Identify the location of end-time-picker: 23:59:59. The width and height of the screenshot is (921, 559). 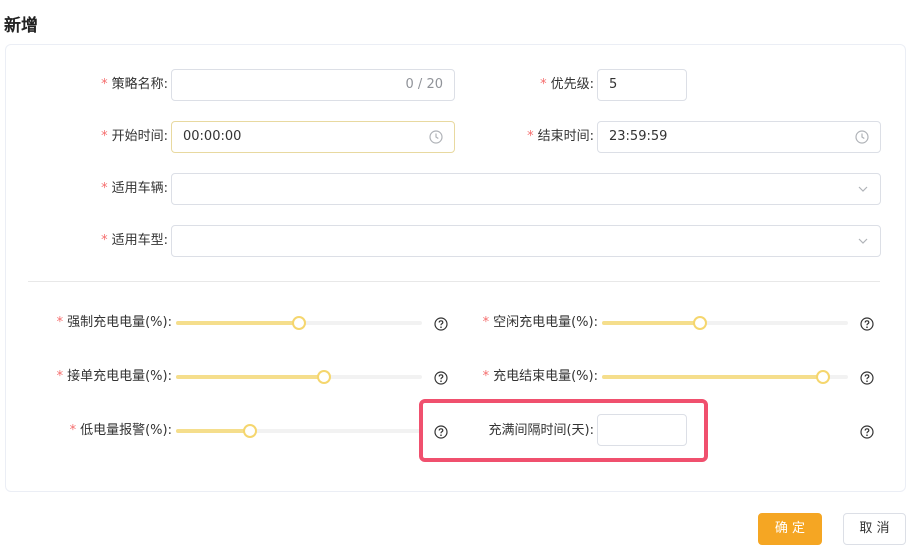
(739, 137).